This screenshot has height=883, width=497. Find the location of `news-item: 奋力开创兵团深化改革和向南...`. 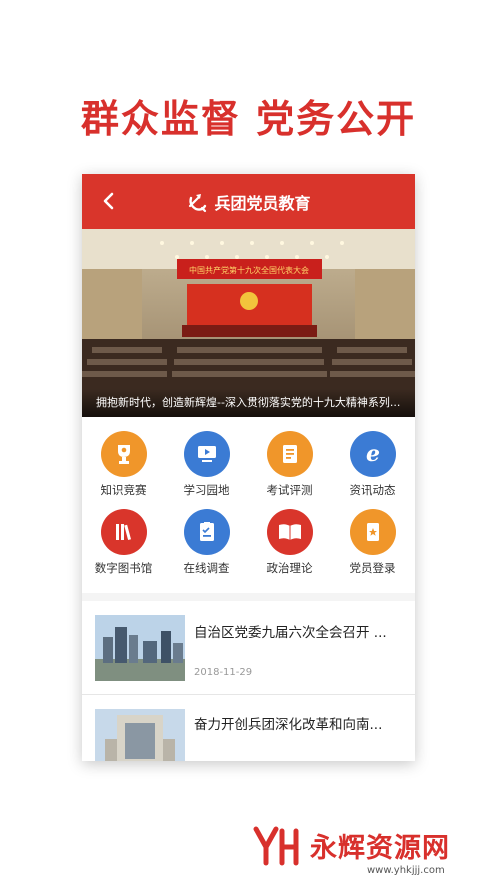

news-item: 奋力开创兵团深化改革和向南... is located at coordinates (248, 728).